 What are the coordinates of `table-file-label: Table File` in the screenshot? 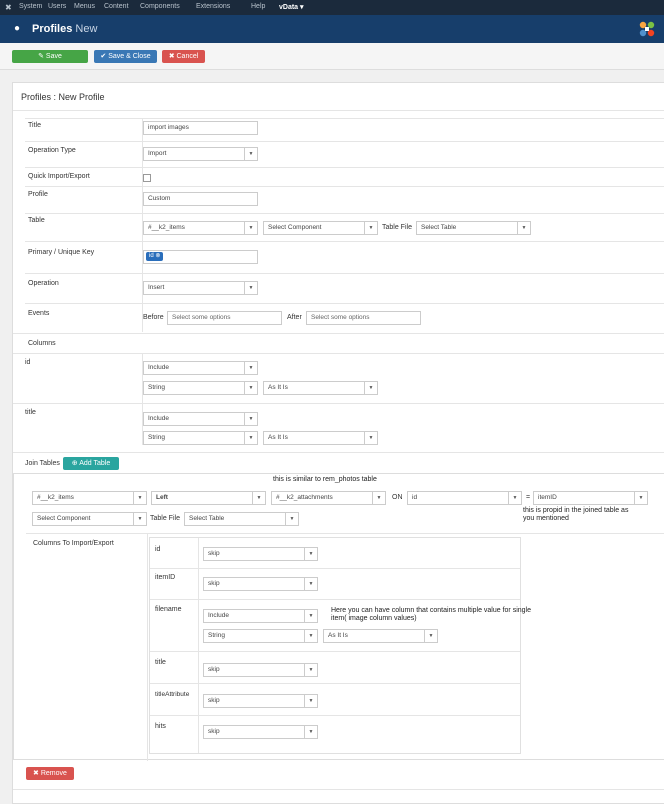 It's located at (397, 227).